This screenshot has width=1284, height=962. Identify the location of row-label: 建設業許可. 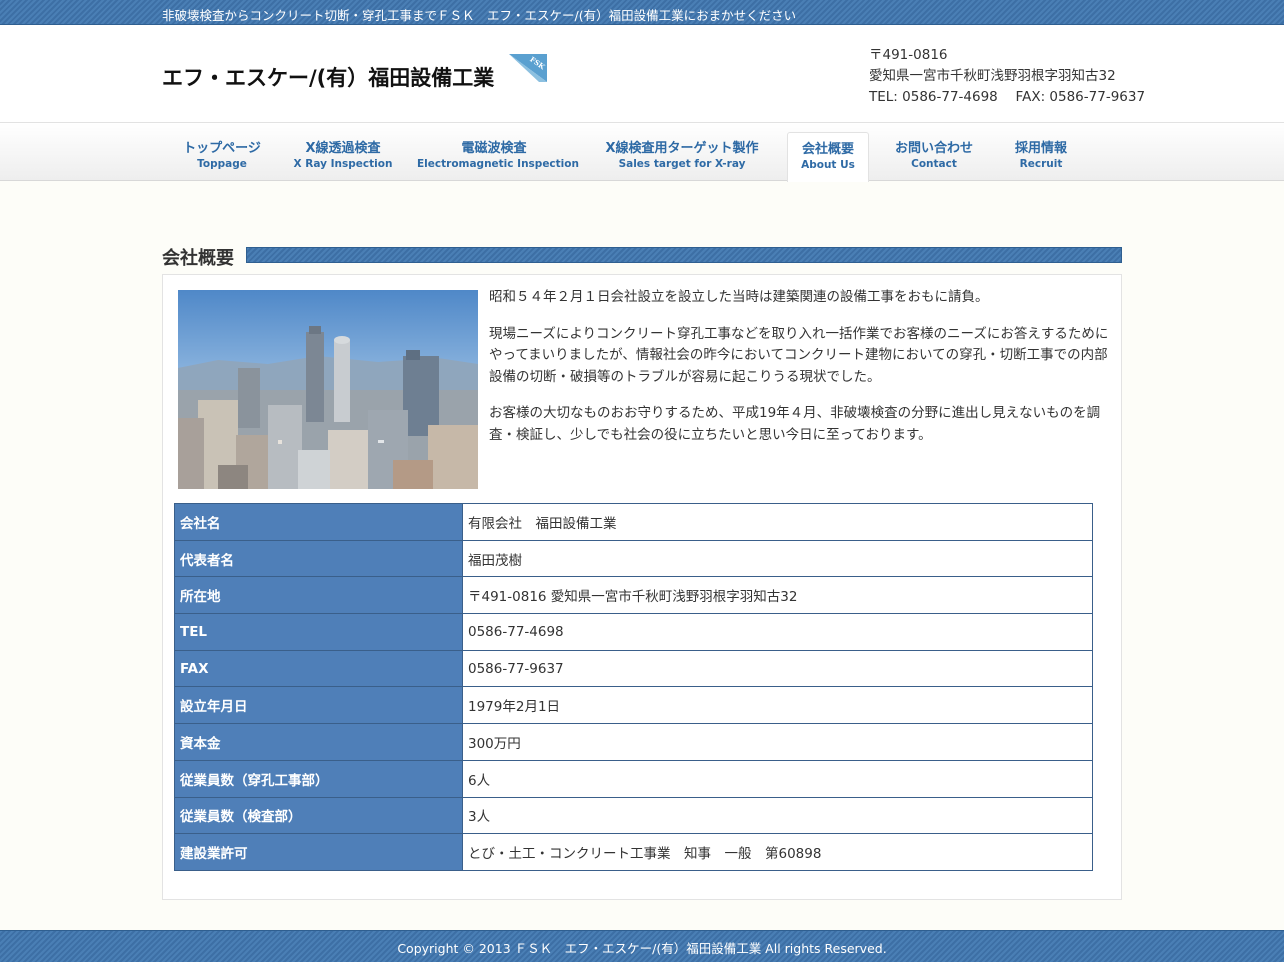
(318, 852).